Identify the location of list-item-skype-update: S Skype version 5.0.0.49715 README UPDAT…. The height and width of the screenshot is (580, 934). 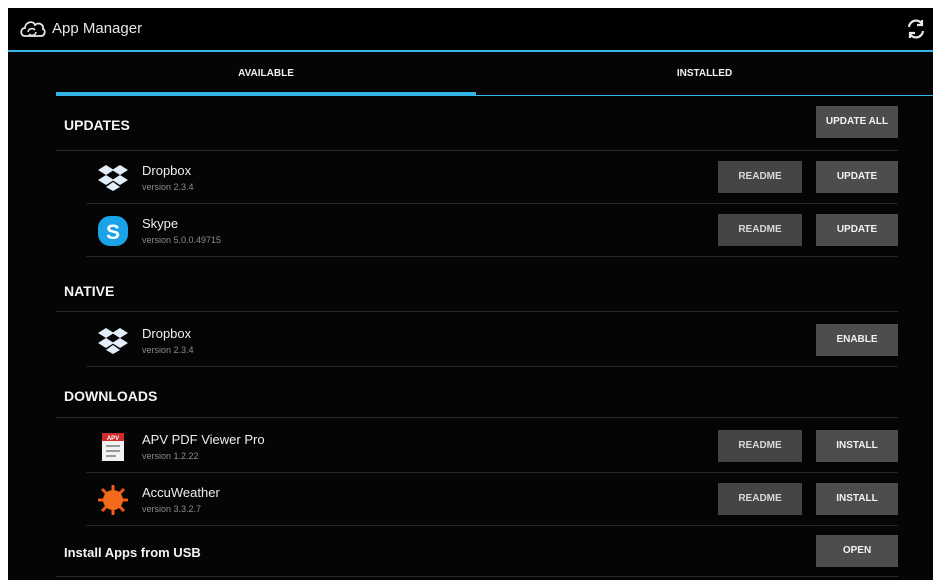
(492, 230).